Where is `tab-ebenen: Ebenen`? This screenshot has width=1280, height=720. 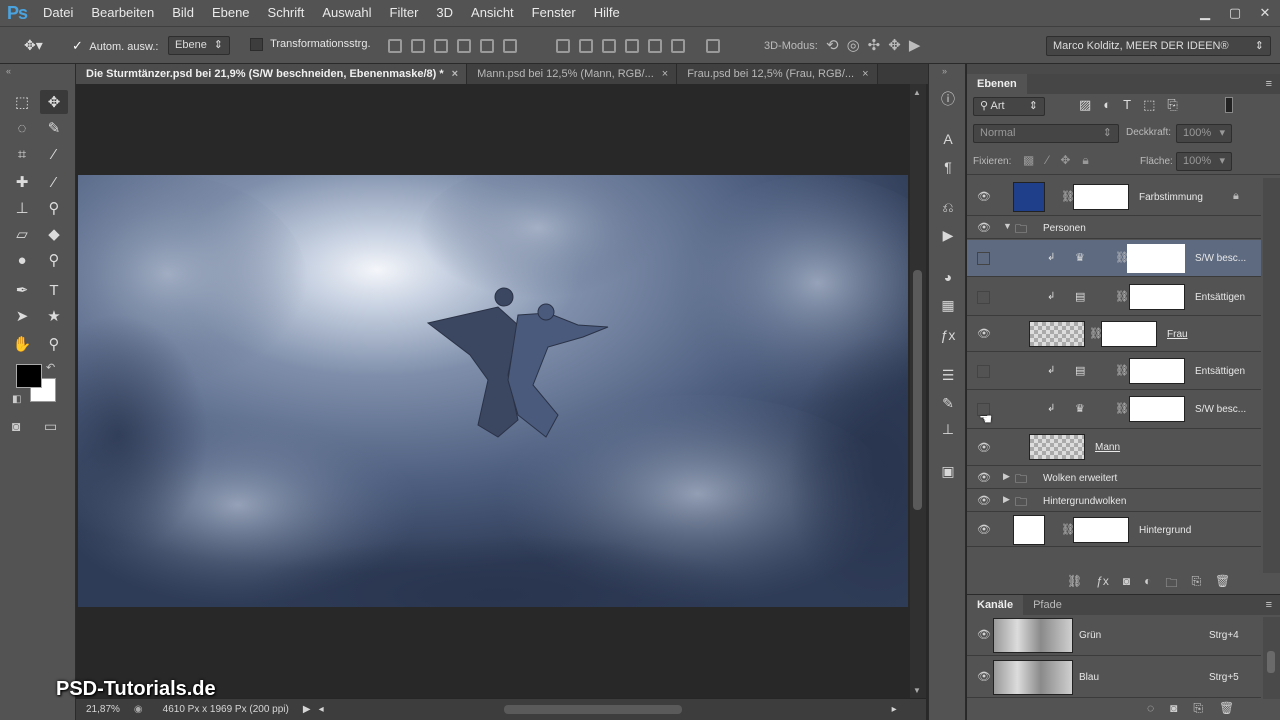
tab-ebenen: Ebenen is located at coordinates (997, 84).